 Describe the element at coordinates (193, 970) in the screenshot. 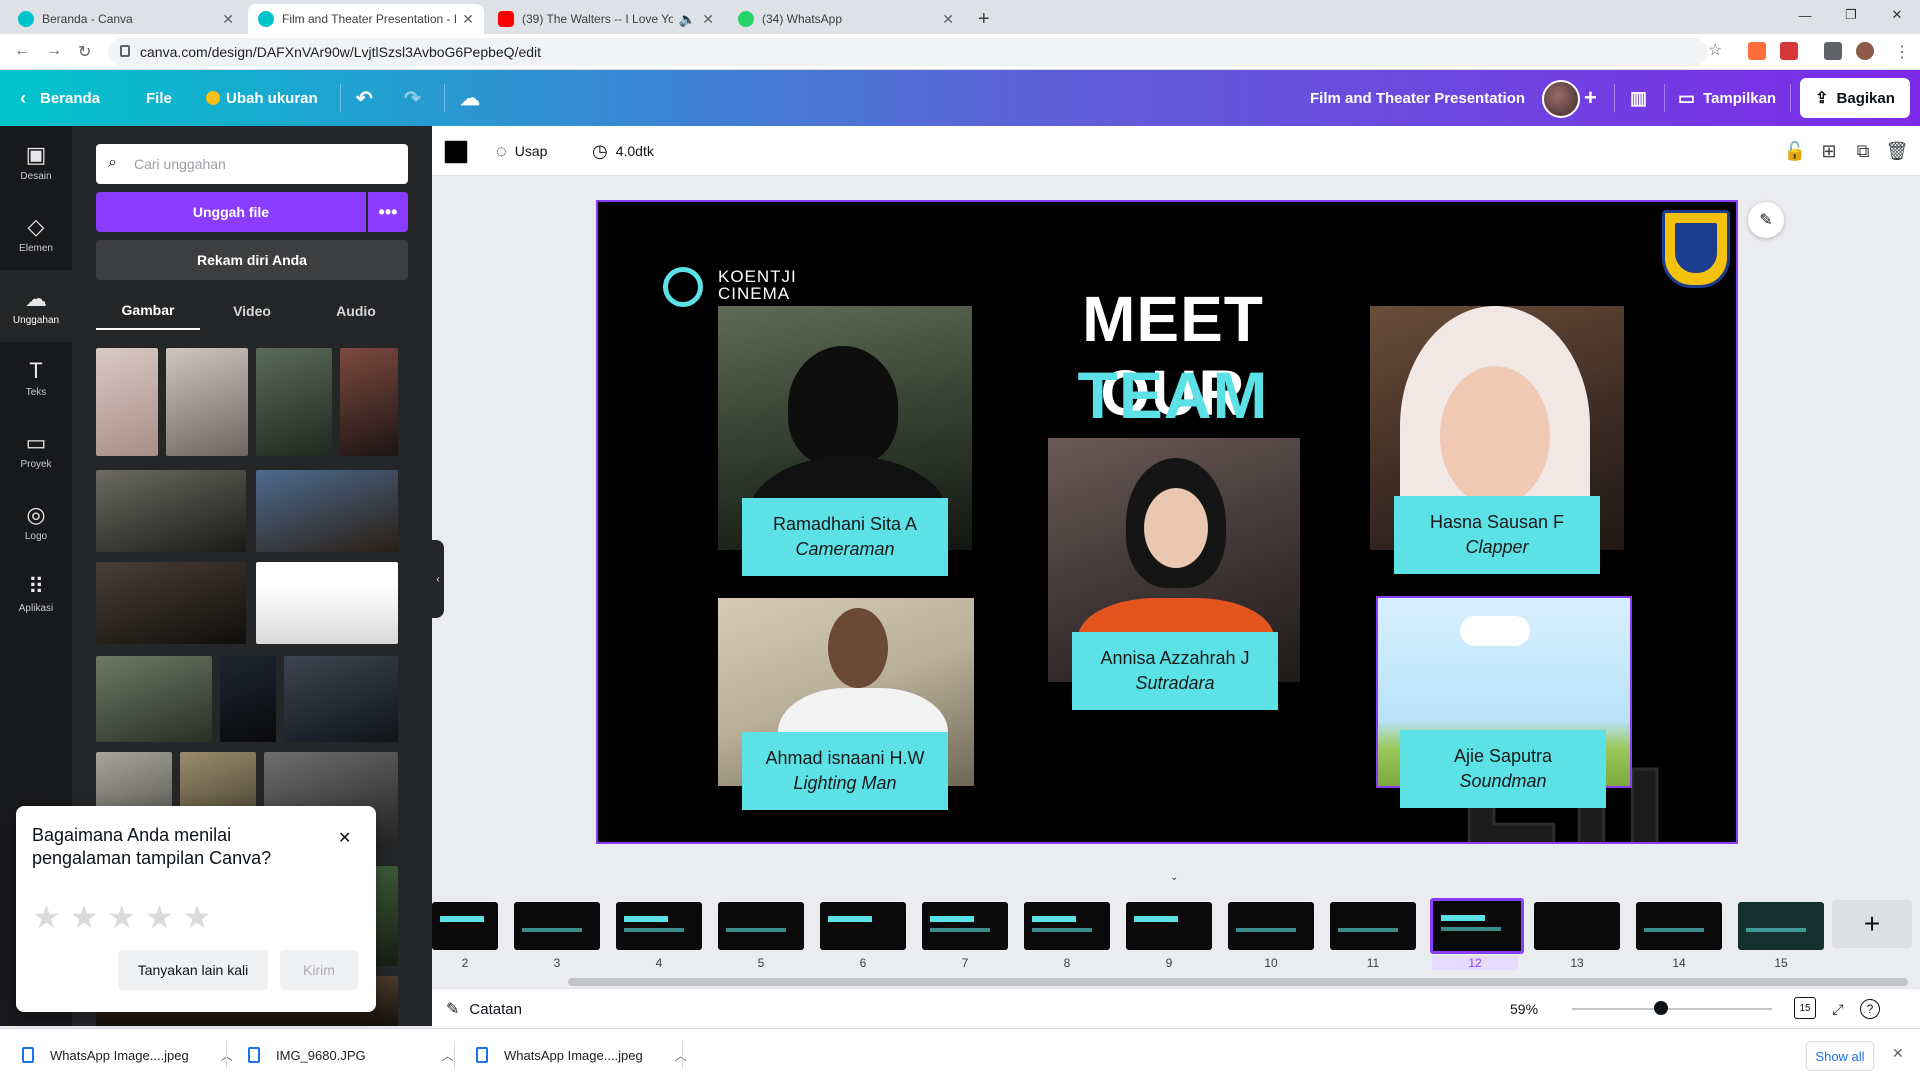

I see `ask-later-button: Tanyakan lain kali` at that location.